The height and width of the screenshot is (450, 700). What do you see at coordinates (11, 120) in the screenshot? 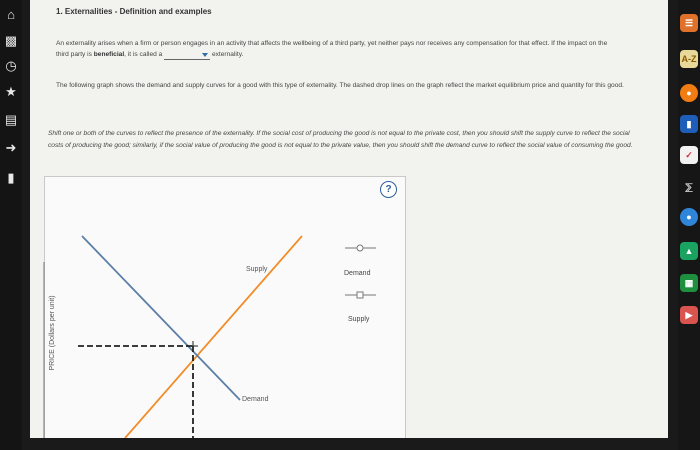
I see `book-icon: ▤` at bounding box center [11, 120].